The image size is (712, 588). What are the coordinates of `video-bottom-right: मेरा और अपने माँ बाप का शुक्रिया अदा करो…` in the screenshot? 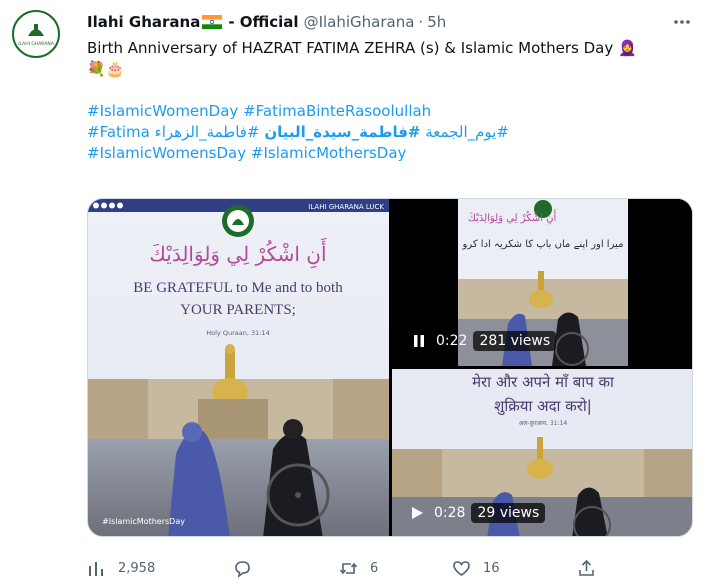 It's located at (542, 452).